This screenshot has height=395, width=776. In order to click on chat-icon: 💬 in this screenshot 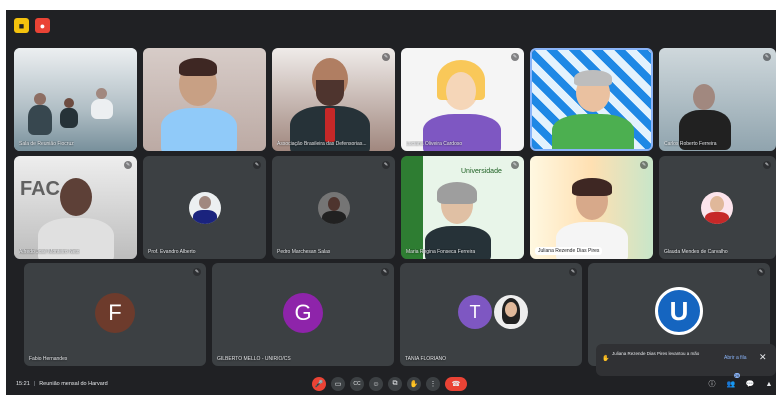, I will do `click(750, 384)`.